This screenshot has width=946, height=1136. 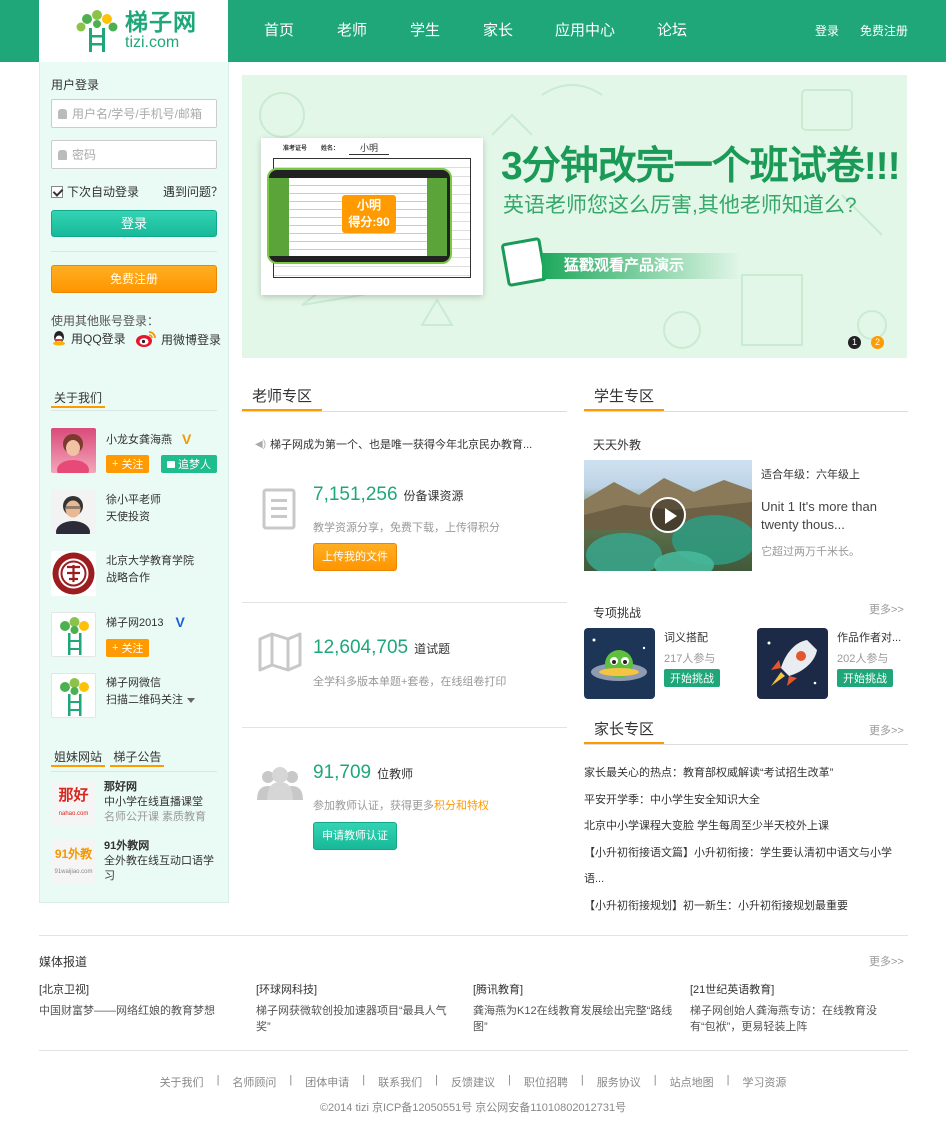 I want to click on nav-forum: 论坛, so click(x=672, y=31).